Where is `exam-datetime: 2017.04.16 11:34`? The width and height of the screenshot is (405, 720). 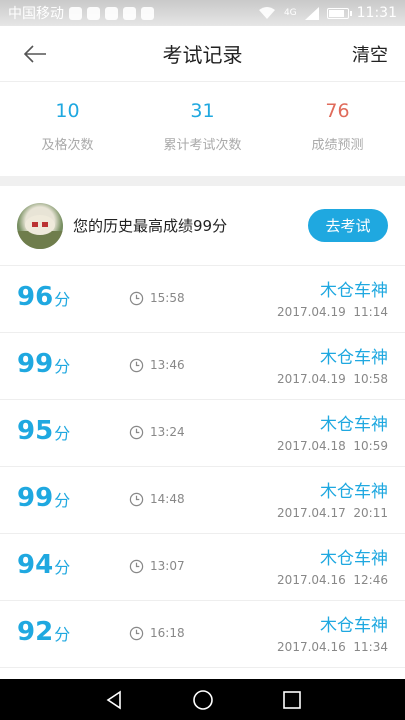 exam-datetime: 2017.04.16 11:34 is located at coordinates (332, 647).